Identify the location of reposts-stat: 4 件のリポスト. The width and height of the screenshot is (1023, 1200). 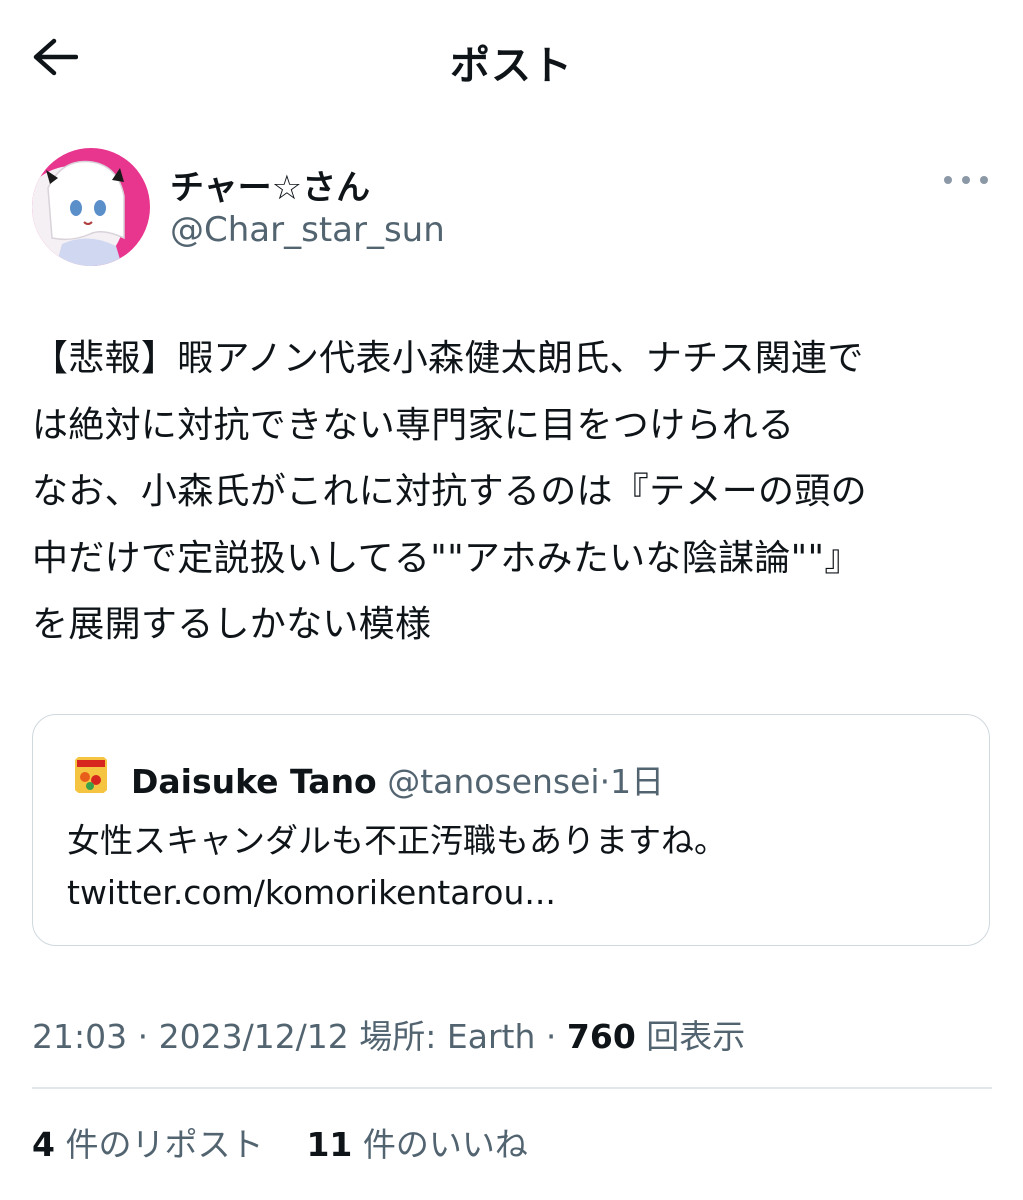
(153, 1144).